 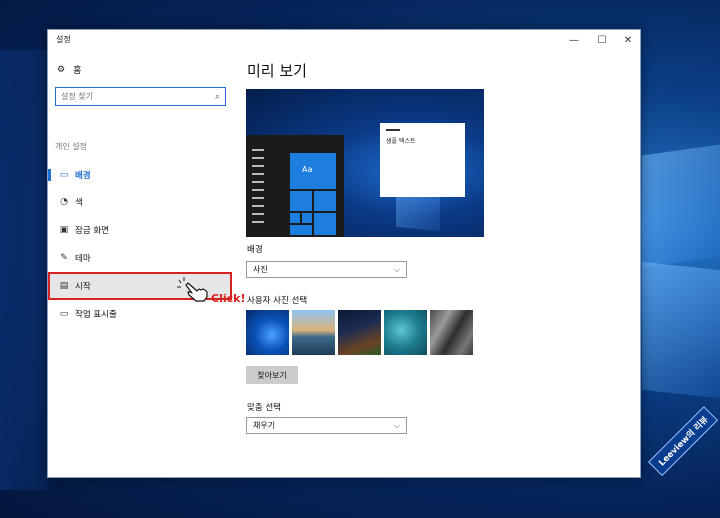 What do you see at coordinates (264, 425) in the screenshot?
I see `fit-dropdown-value: 채우기` at bounding box center [264, 425].